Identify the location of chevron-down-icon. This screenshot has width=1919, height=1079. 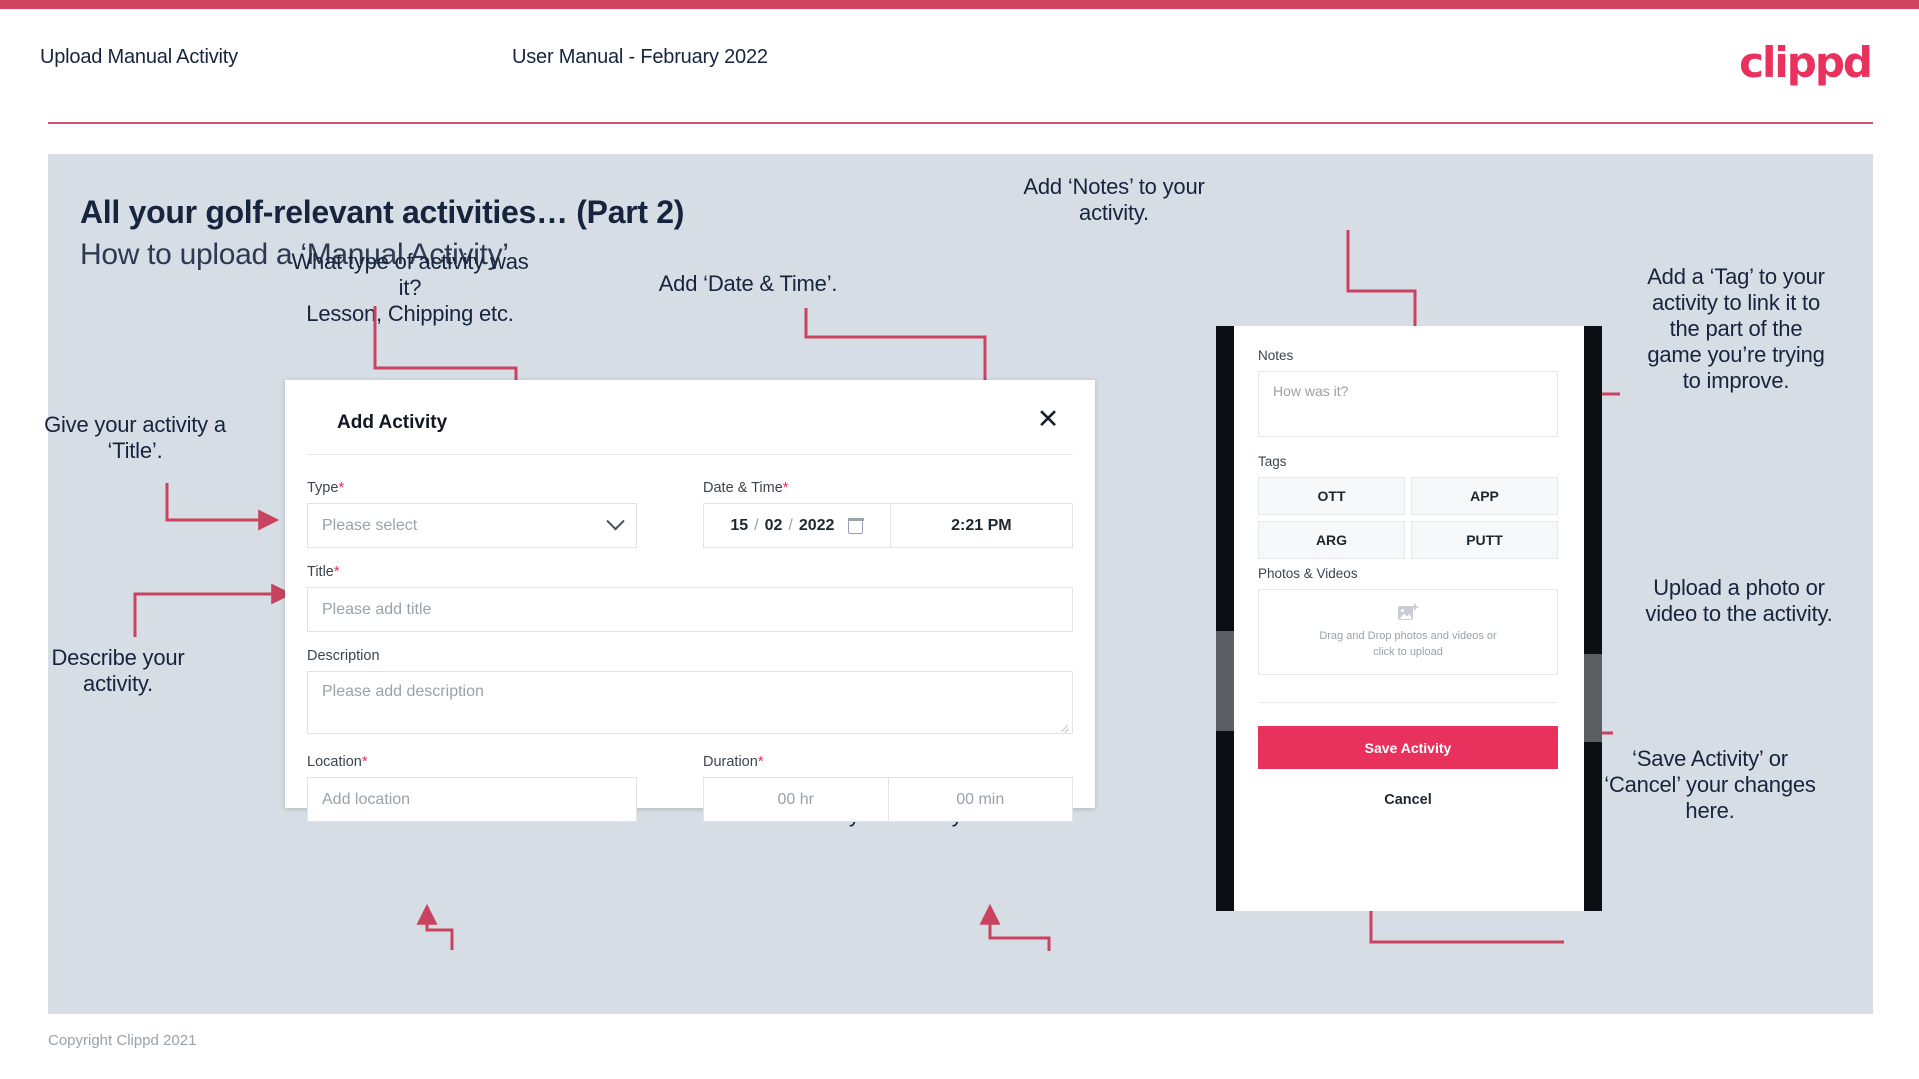
(615, 521).